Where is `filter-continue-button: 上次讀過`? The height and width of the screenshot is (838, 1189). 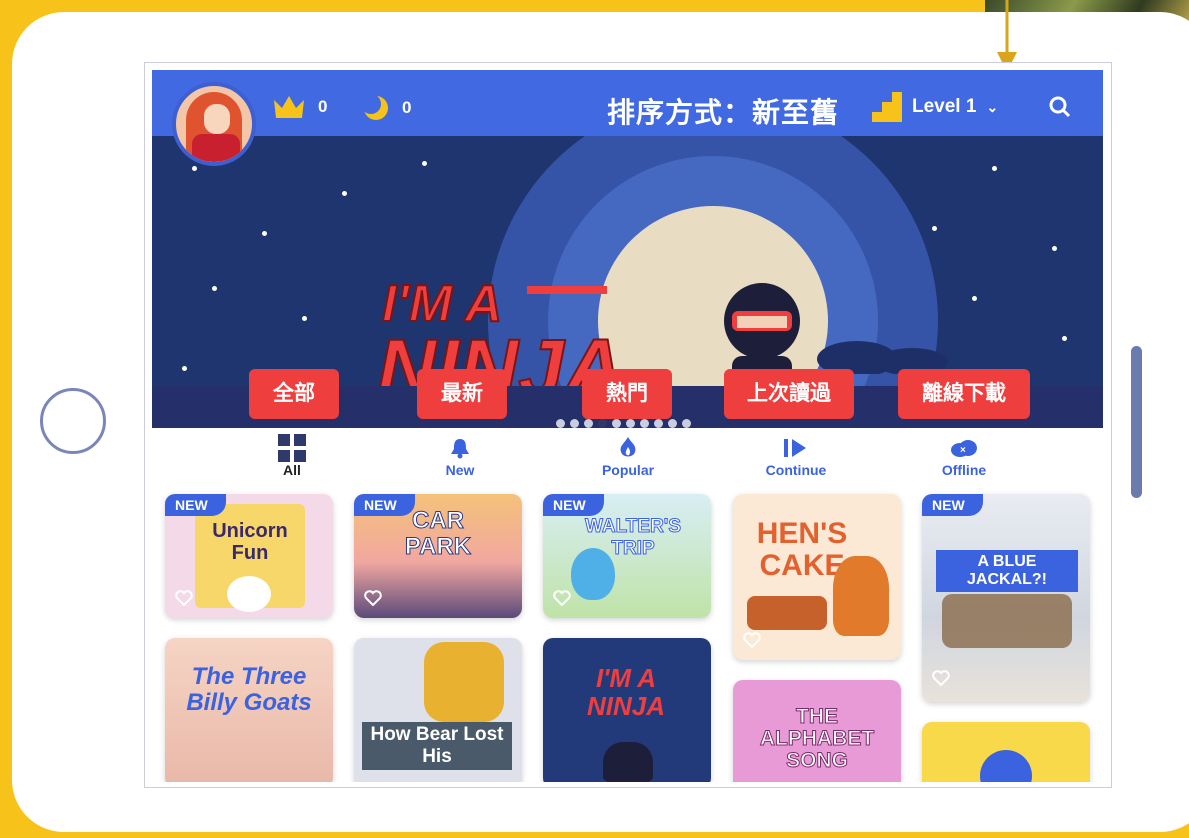 filter-continue-button: 上次讀過 is located at coordinates (789, 394).